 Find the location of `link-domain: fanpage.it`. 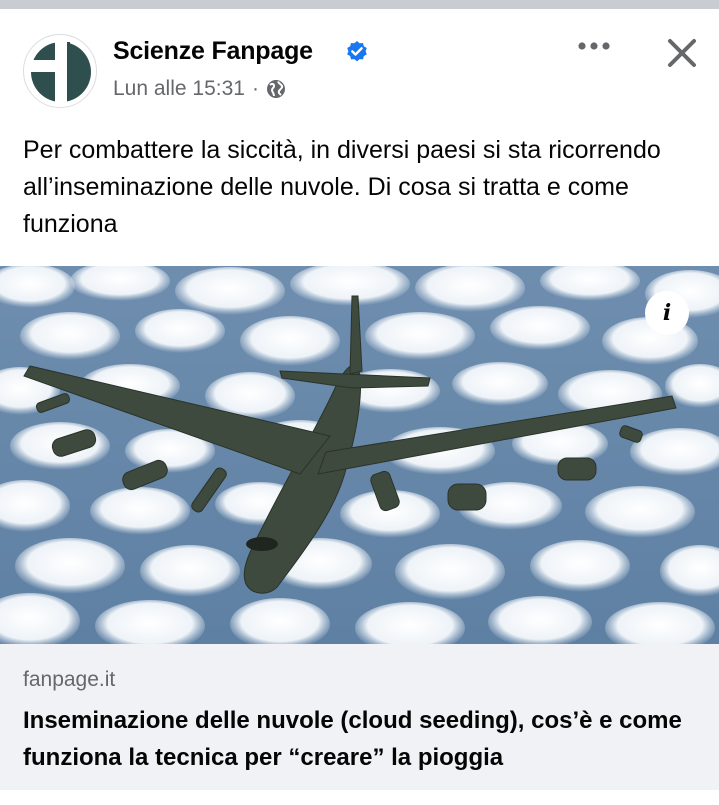

link-domain: fanpage.it is located at coordinates (69, 679).